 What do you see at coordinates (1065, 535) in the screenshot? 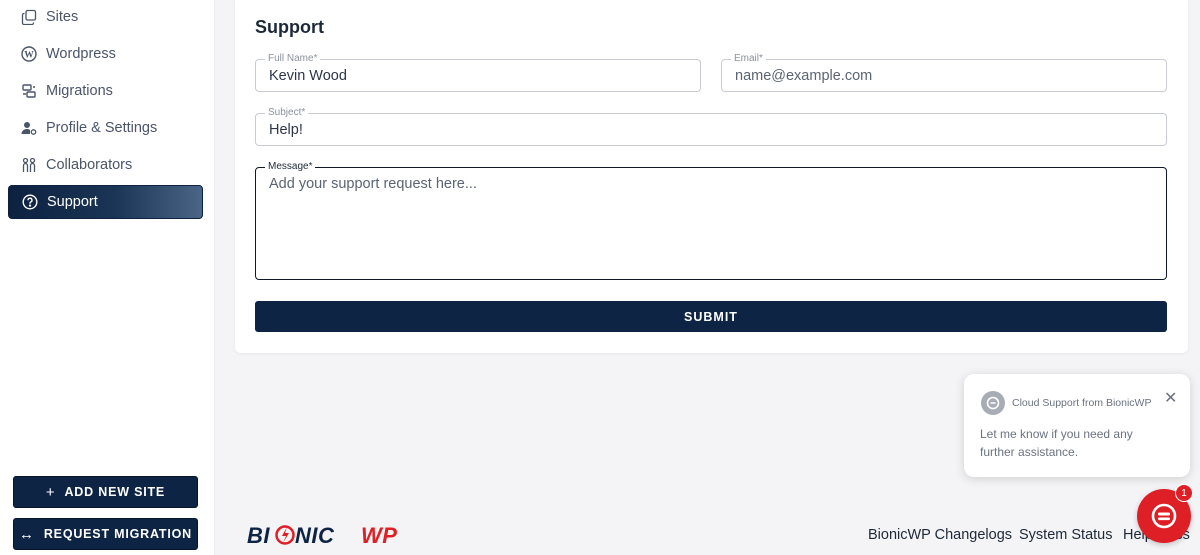
I see `footer-link-system-status: System Status` at bounding box center [1065, 535].